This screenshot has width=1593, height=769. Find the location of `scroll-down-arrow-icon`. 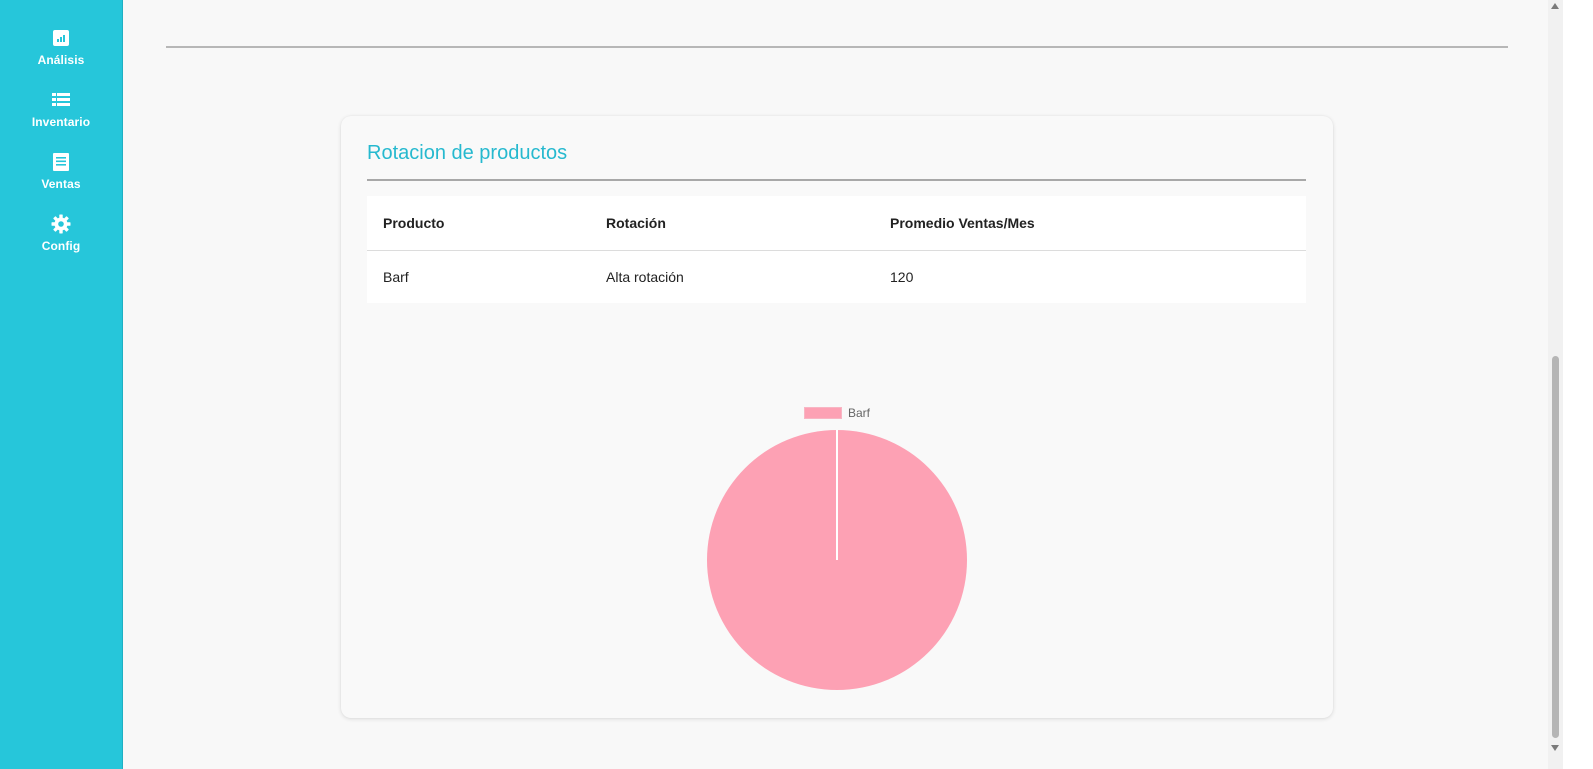

scroll-down-arrow-icon is located at coordinates (1555, 748).